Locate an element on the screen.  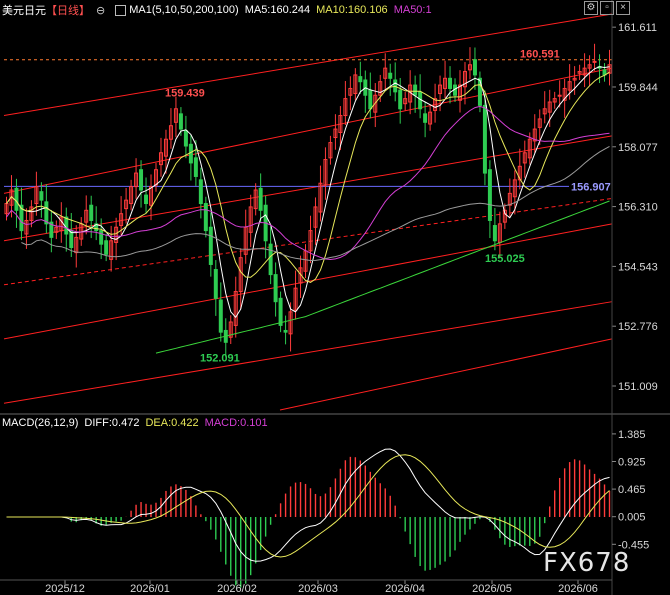
date-tick-label: 2026/05 is located at coordinates (492, 589).